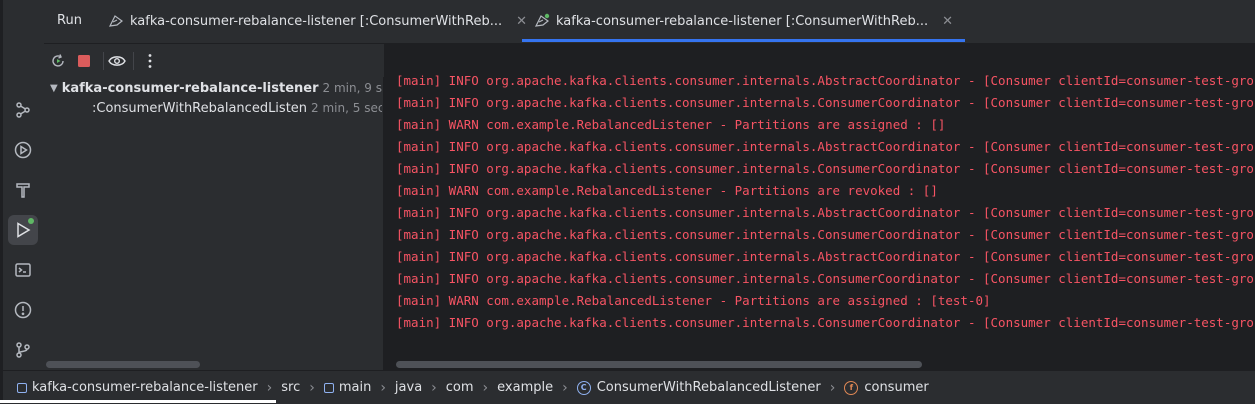  I want to click on activity-bar, so click(24, 185).